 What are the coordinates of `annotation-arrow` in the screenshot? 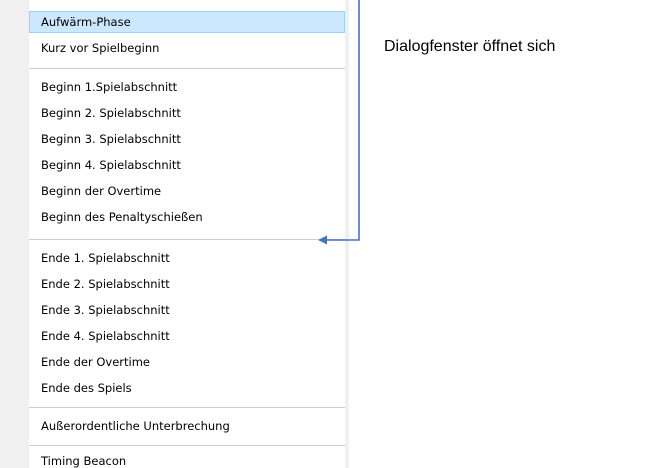 It's located at (339, 122).